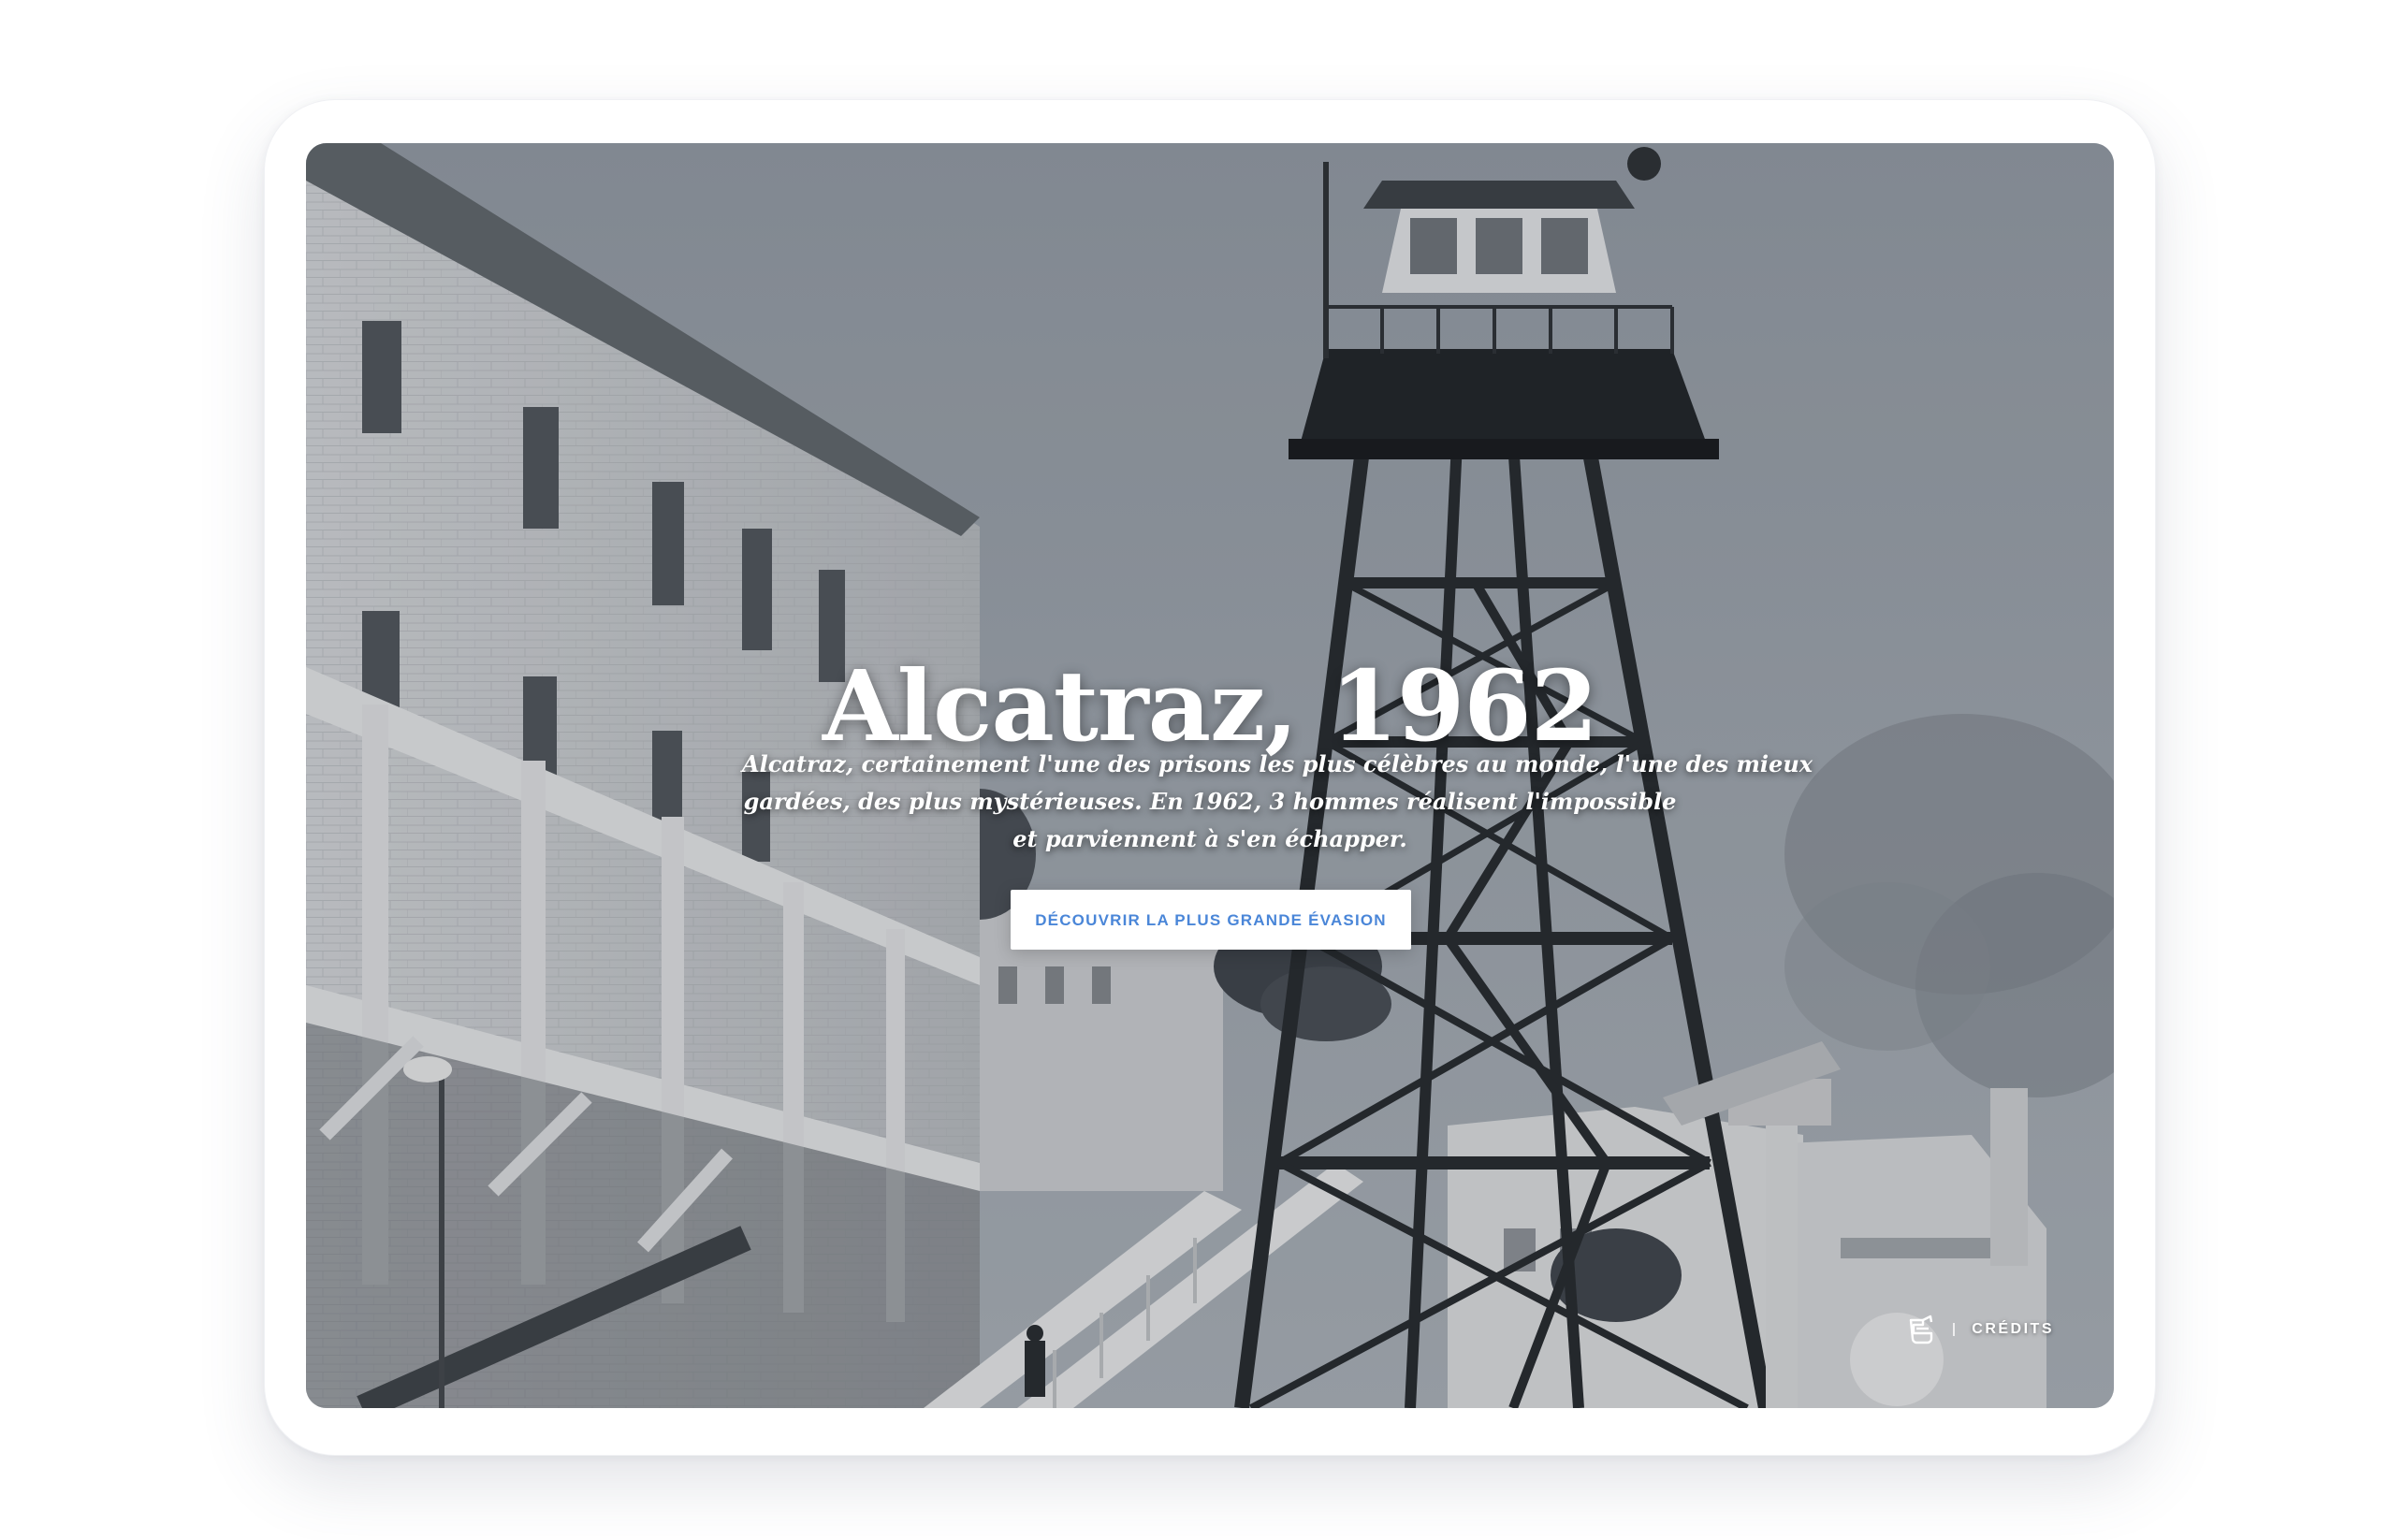 This screenshot has width=2403, height=1540. I want to click on footer-bar: CRÉDITS, so click(1981, 1330).